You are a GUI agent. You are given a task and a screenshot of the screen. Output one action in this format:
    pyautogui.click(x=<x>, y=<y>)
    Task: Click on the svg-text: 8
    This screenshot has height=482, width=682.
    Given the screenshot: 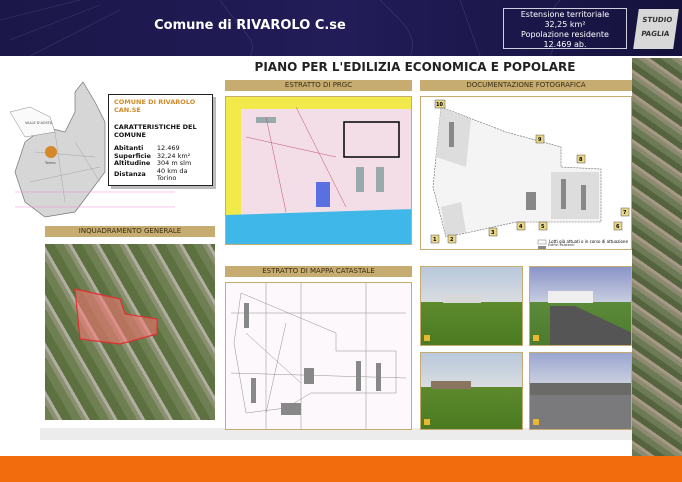 What is the action you would take?
    pyautogui.click(x=581, y=160)
    